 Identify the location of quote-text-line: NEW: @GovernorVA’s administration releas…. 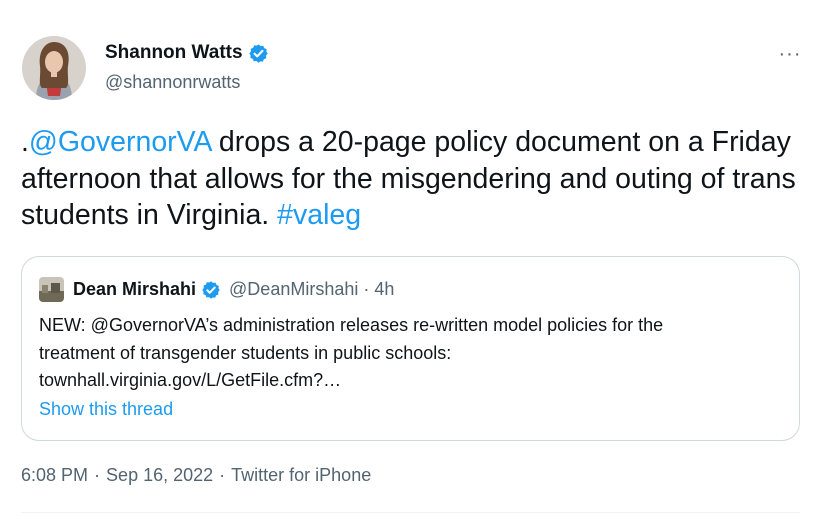
(351, 325).